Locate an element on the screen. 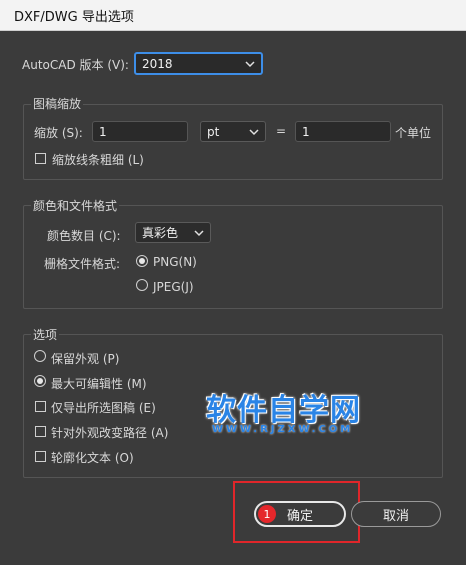 The image size is (466, 565). units-suffix: 个单位 is located at coordinates (413, 133).